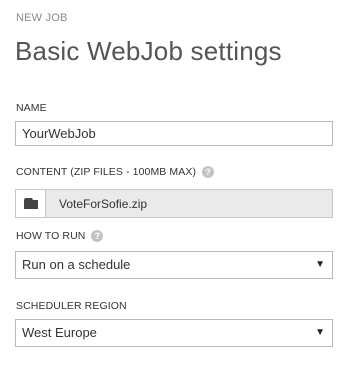 The width and height of the screenshot is (352, 369). What do you see at coordinates (51, 236) in the screenshot?
I see `how-to-run-label-text: HOW TO RUN` at bounding box center [51, 236].